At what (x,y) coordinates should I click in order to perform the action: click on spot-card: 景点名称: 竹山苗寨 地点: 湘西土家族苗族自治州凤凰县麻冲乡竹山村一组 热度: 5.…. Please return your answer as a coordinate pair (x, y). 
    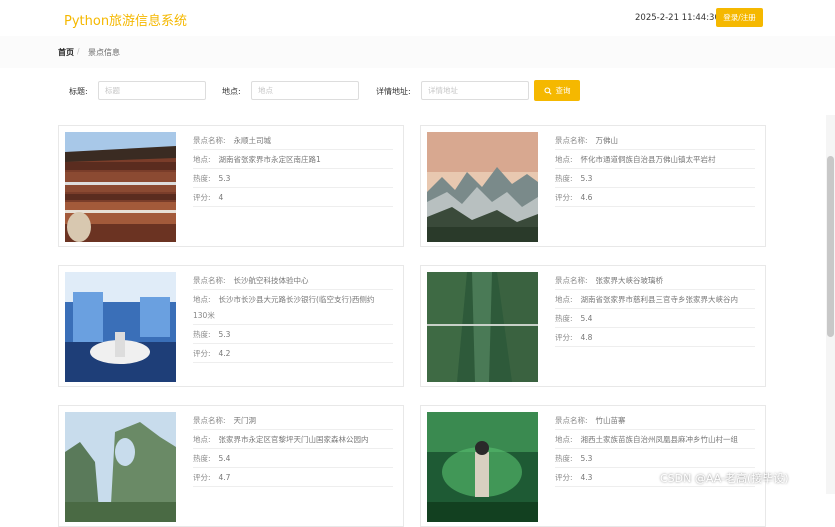
    Looking at the image, I should click on (593, 466).